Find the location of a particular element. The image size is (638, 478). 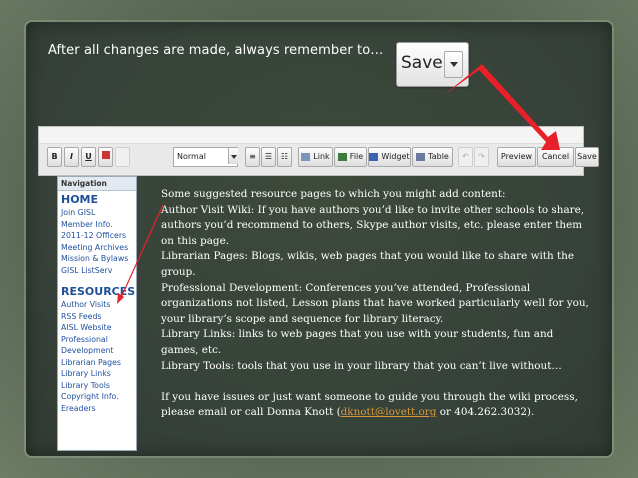

file-label: File is located at coordinates (356, 156).